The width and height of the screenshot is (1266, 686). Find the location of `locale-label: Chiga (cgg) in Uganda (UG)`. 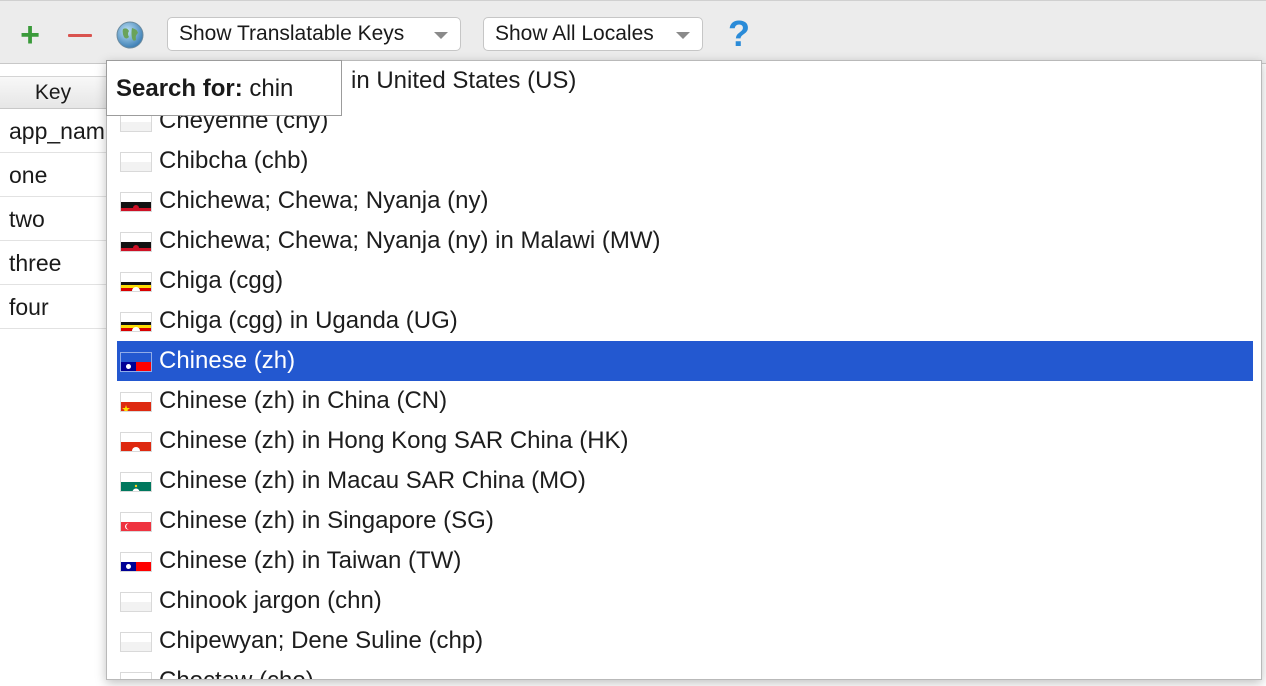

locale-label: Chiga (cgg) in Uganda (UG) is located at coordinates (308, 320).